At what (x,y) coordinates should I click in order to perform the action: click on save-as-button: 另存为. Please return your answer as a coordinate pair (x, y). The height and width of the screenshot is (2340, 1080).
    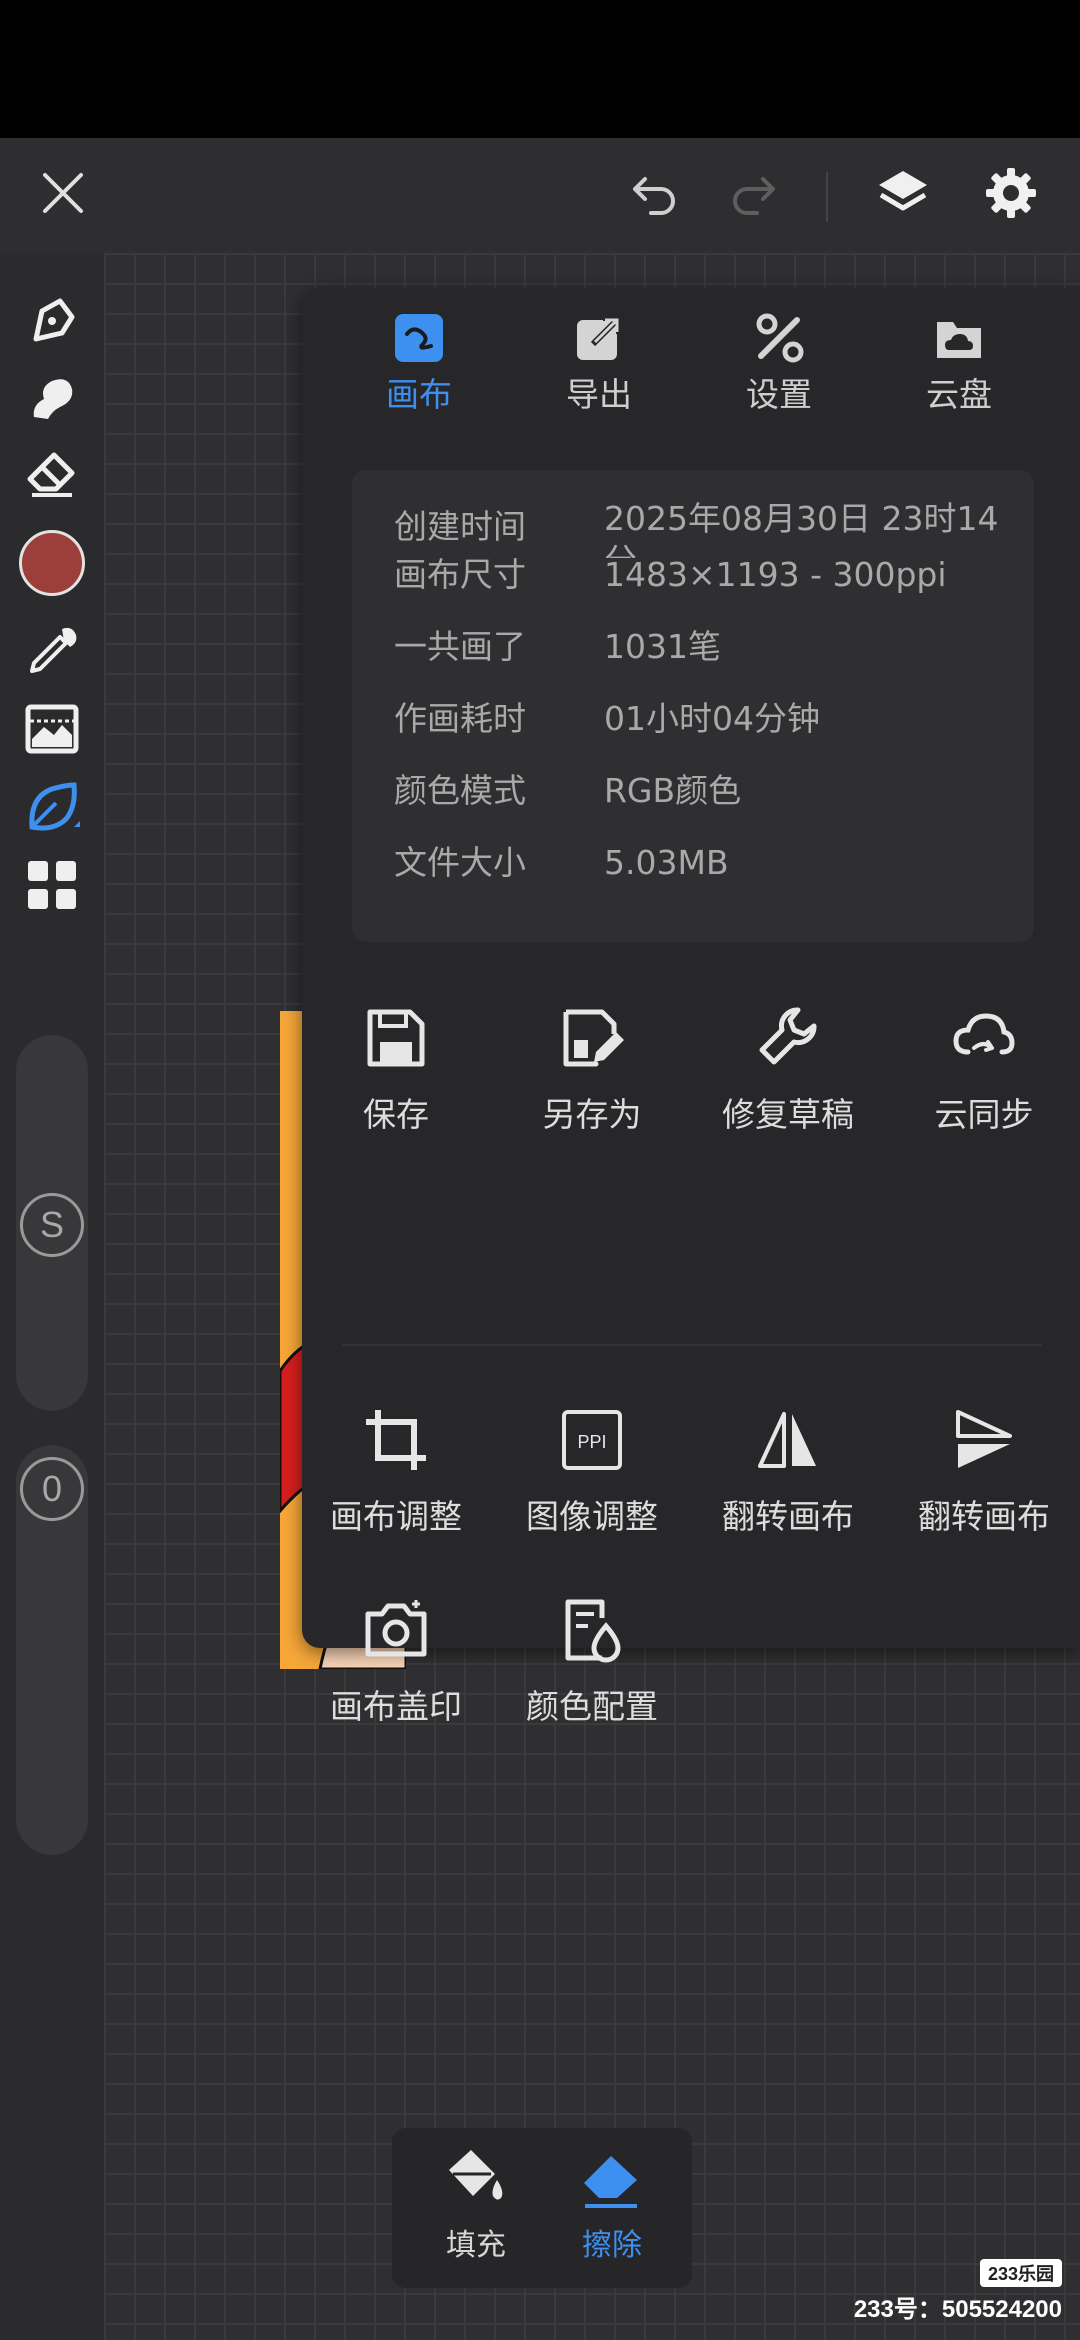
    Looking at the image, I should click on (592, 1067).